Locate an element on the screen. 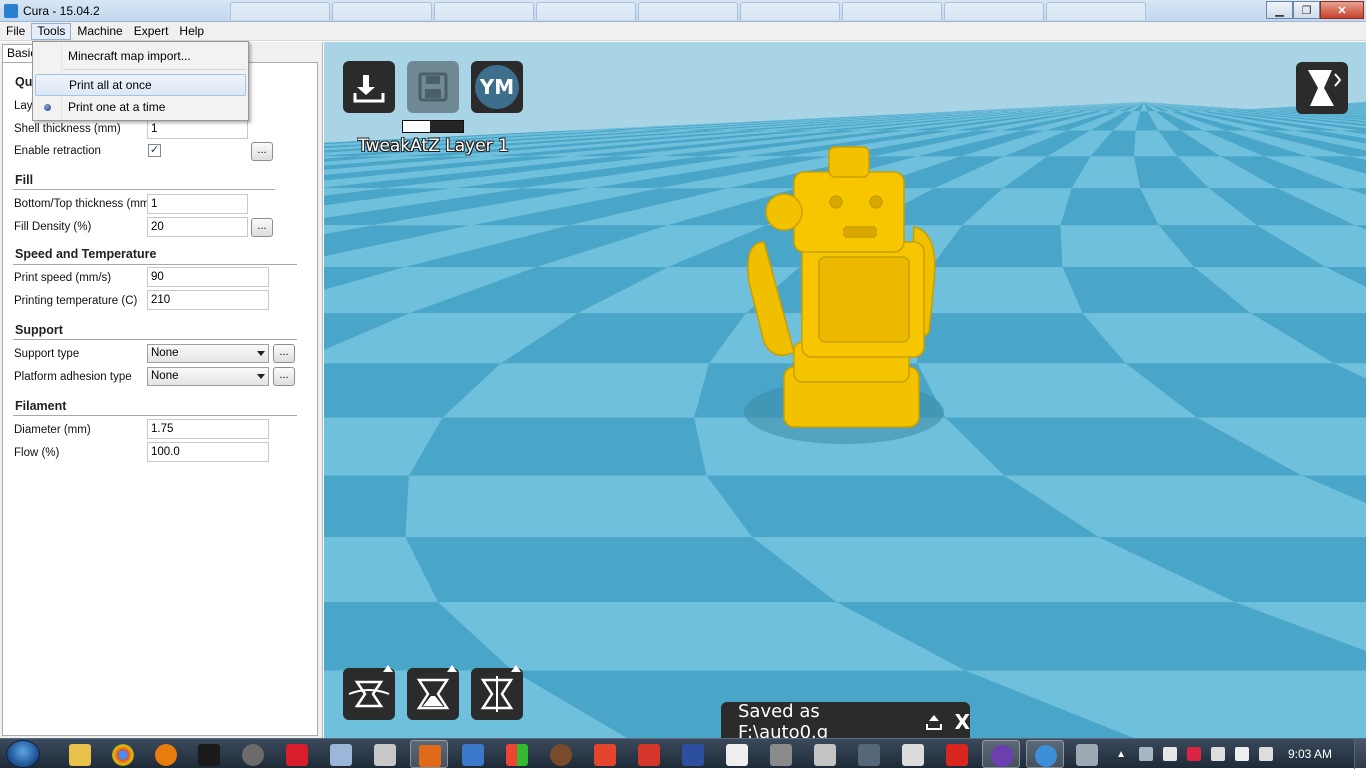  start-button is located at coordinates (23, 754).